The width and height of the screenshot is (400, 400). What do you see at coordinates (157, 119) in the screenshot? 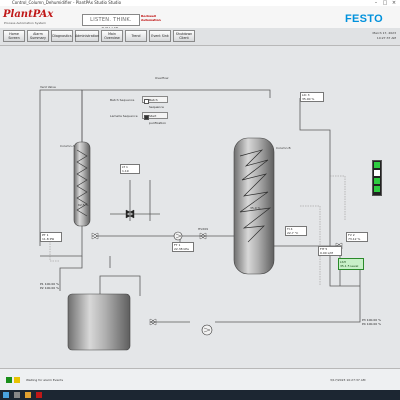
I see `start-purification-button-label: Start purification` at bounding box center [157, 119].